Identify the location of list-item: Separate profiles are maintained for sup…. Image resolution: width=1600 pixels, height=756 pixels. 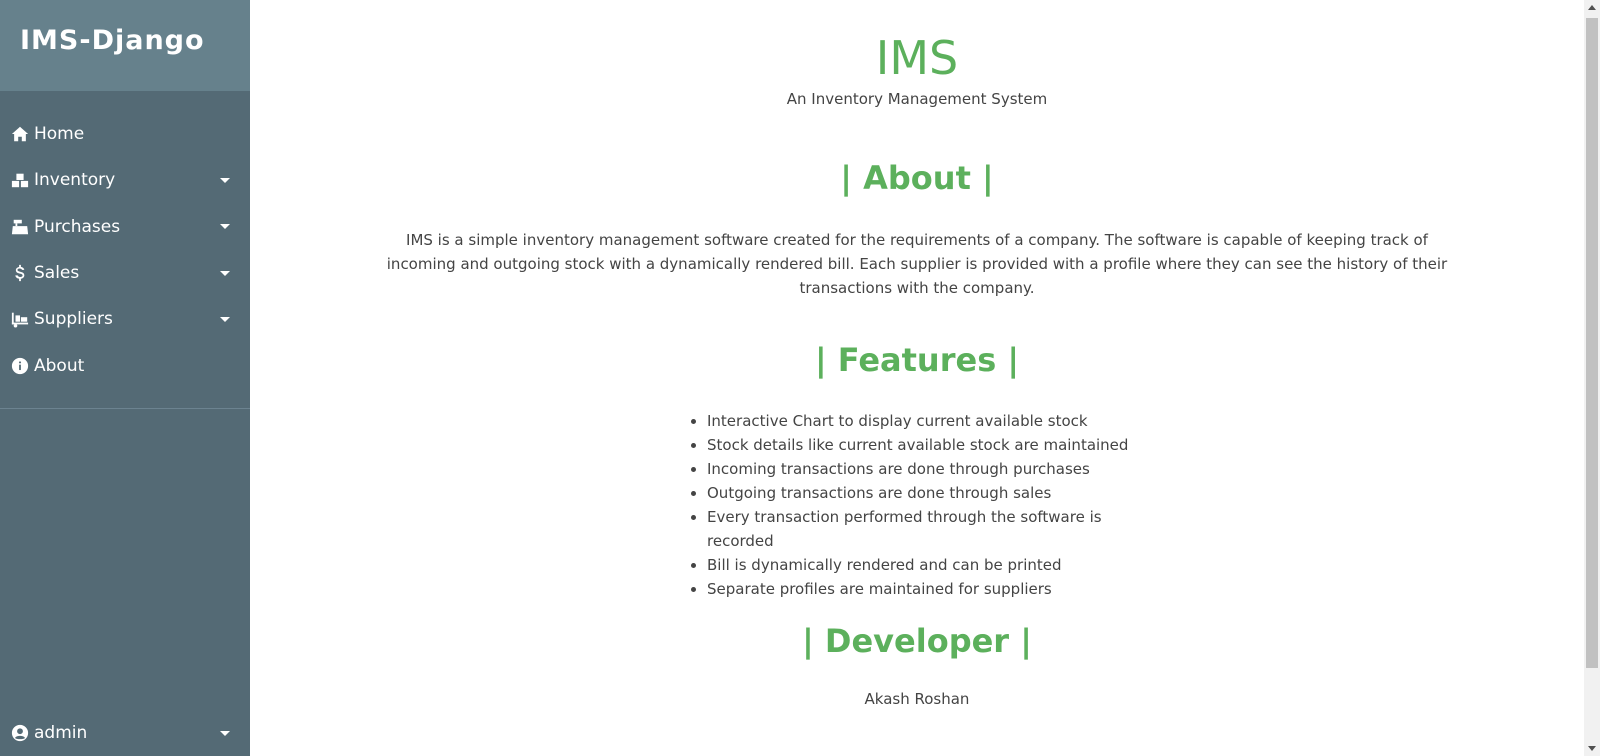
(927, 589).